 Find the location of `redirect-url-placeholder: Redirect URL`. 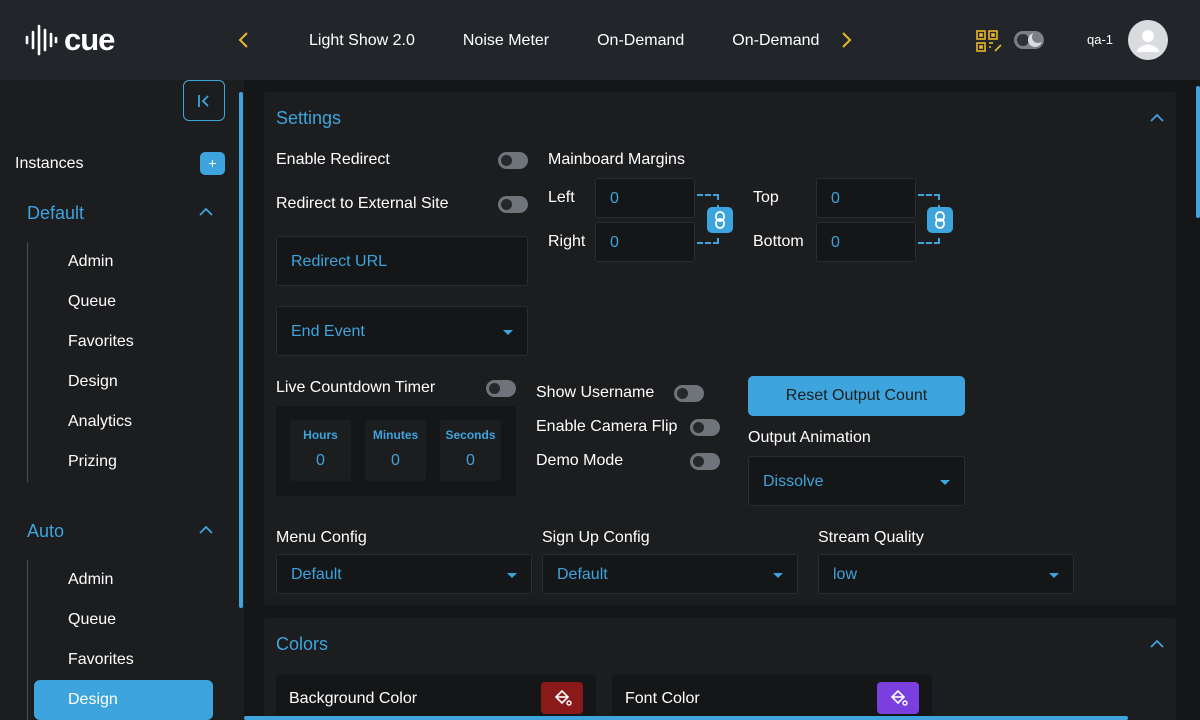

redirect-url-placeholder: Redirect URL is located at coordinates (339, 261).